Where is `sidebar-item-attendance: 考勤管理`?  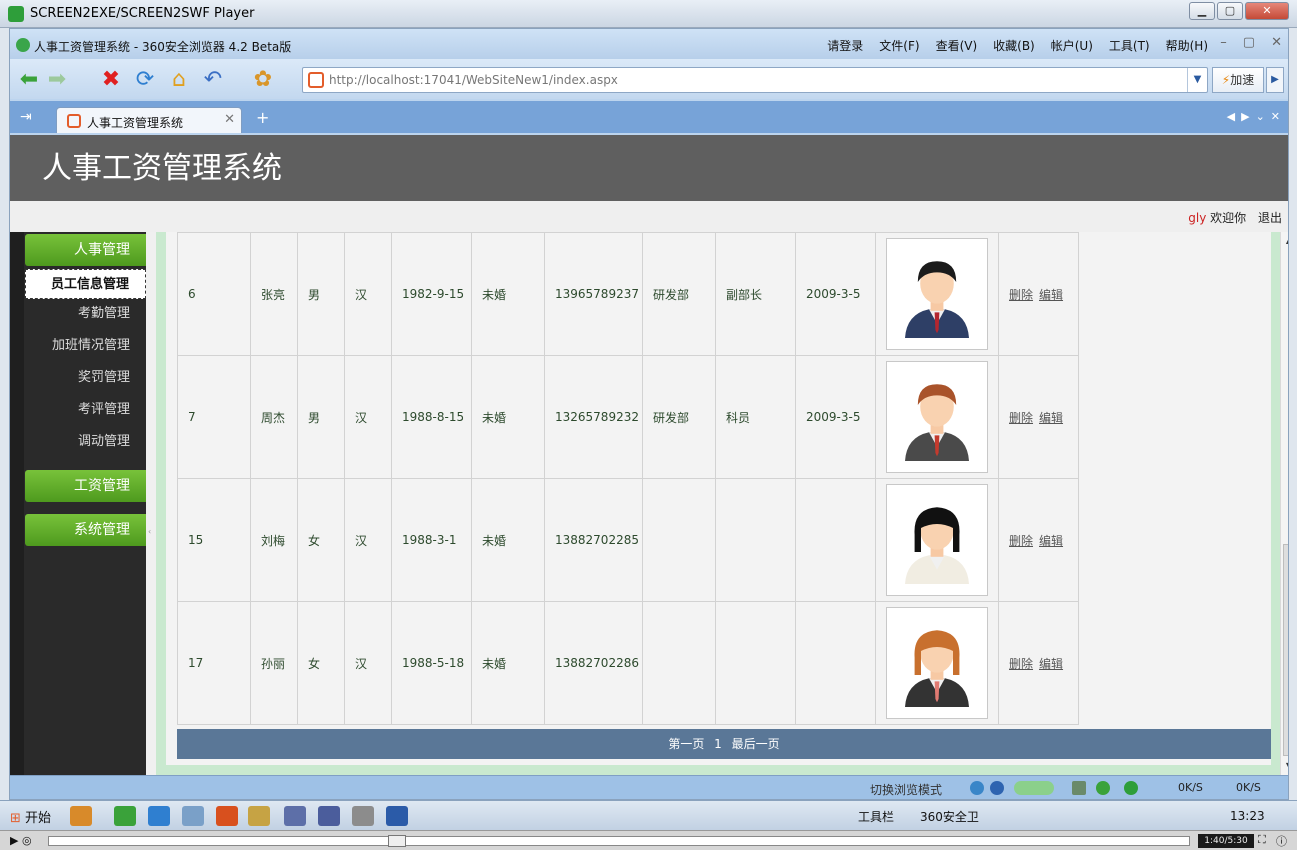 sidebar-item-attendance: 考勤管理 is located at coordinates (85, 314).